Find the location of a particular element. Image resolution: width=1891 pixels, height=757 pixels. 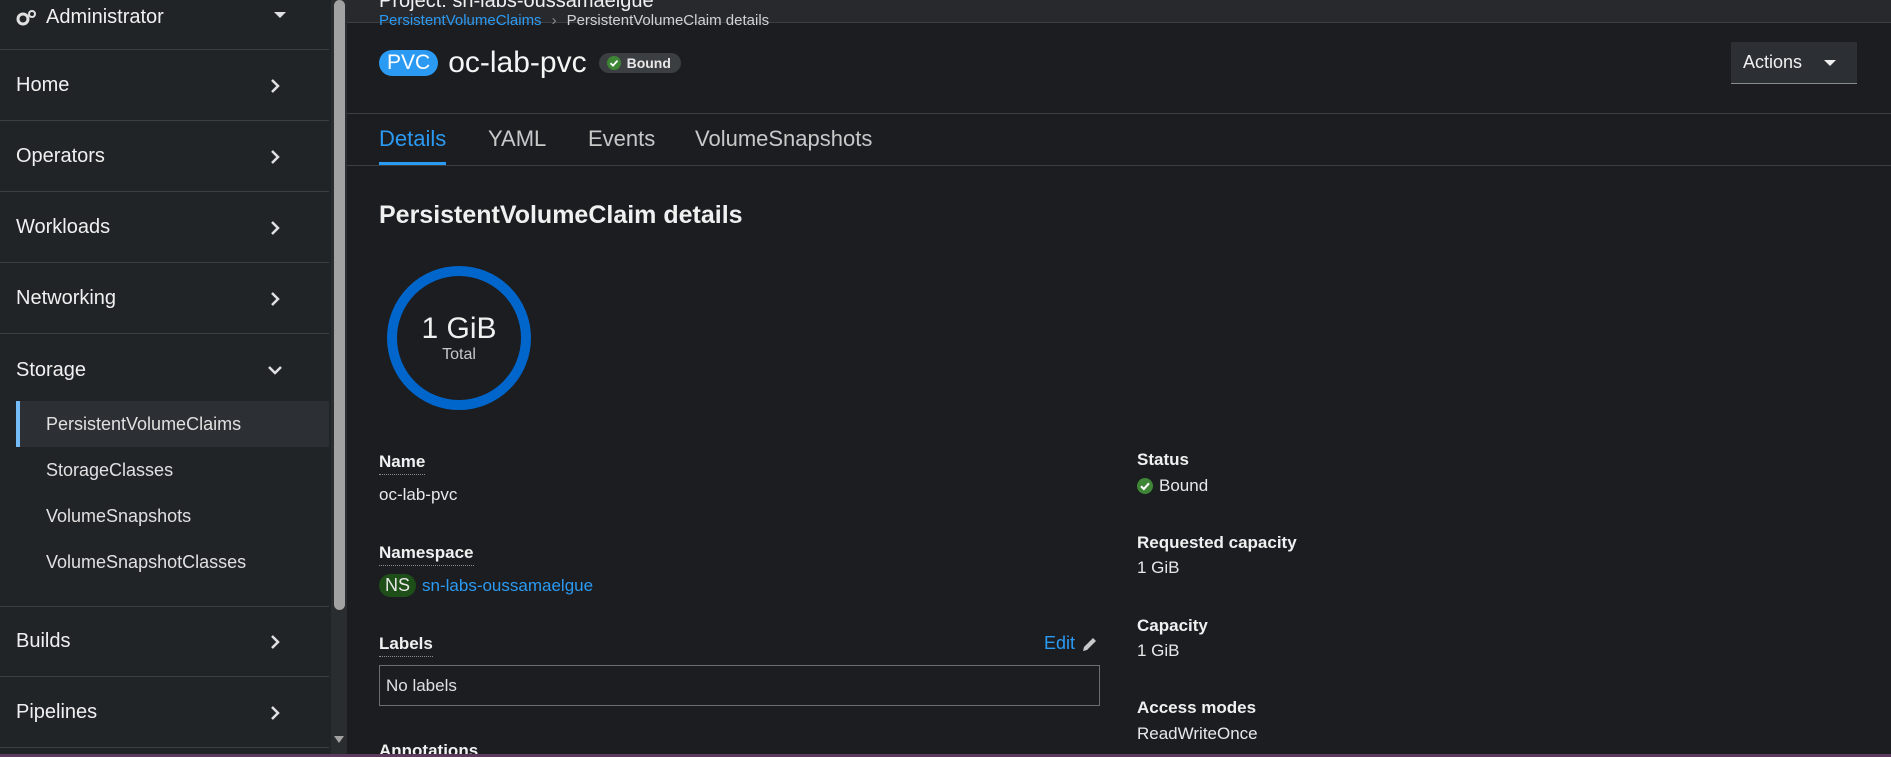

capacity-donut-chart: 1 GiB Total is located at coordinates (461, 340).